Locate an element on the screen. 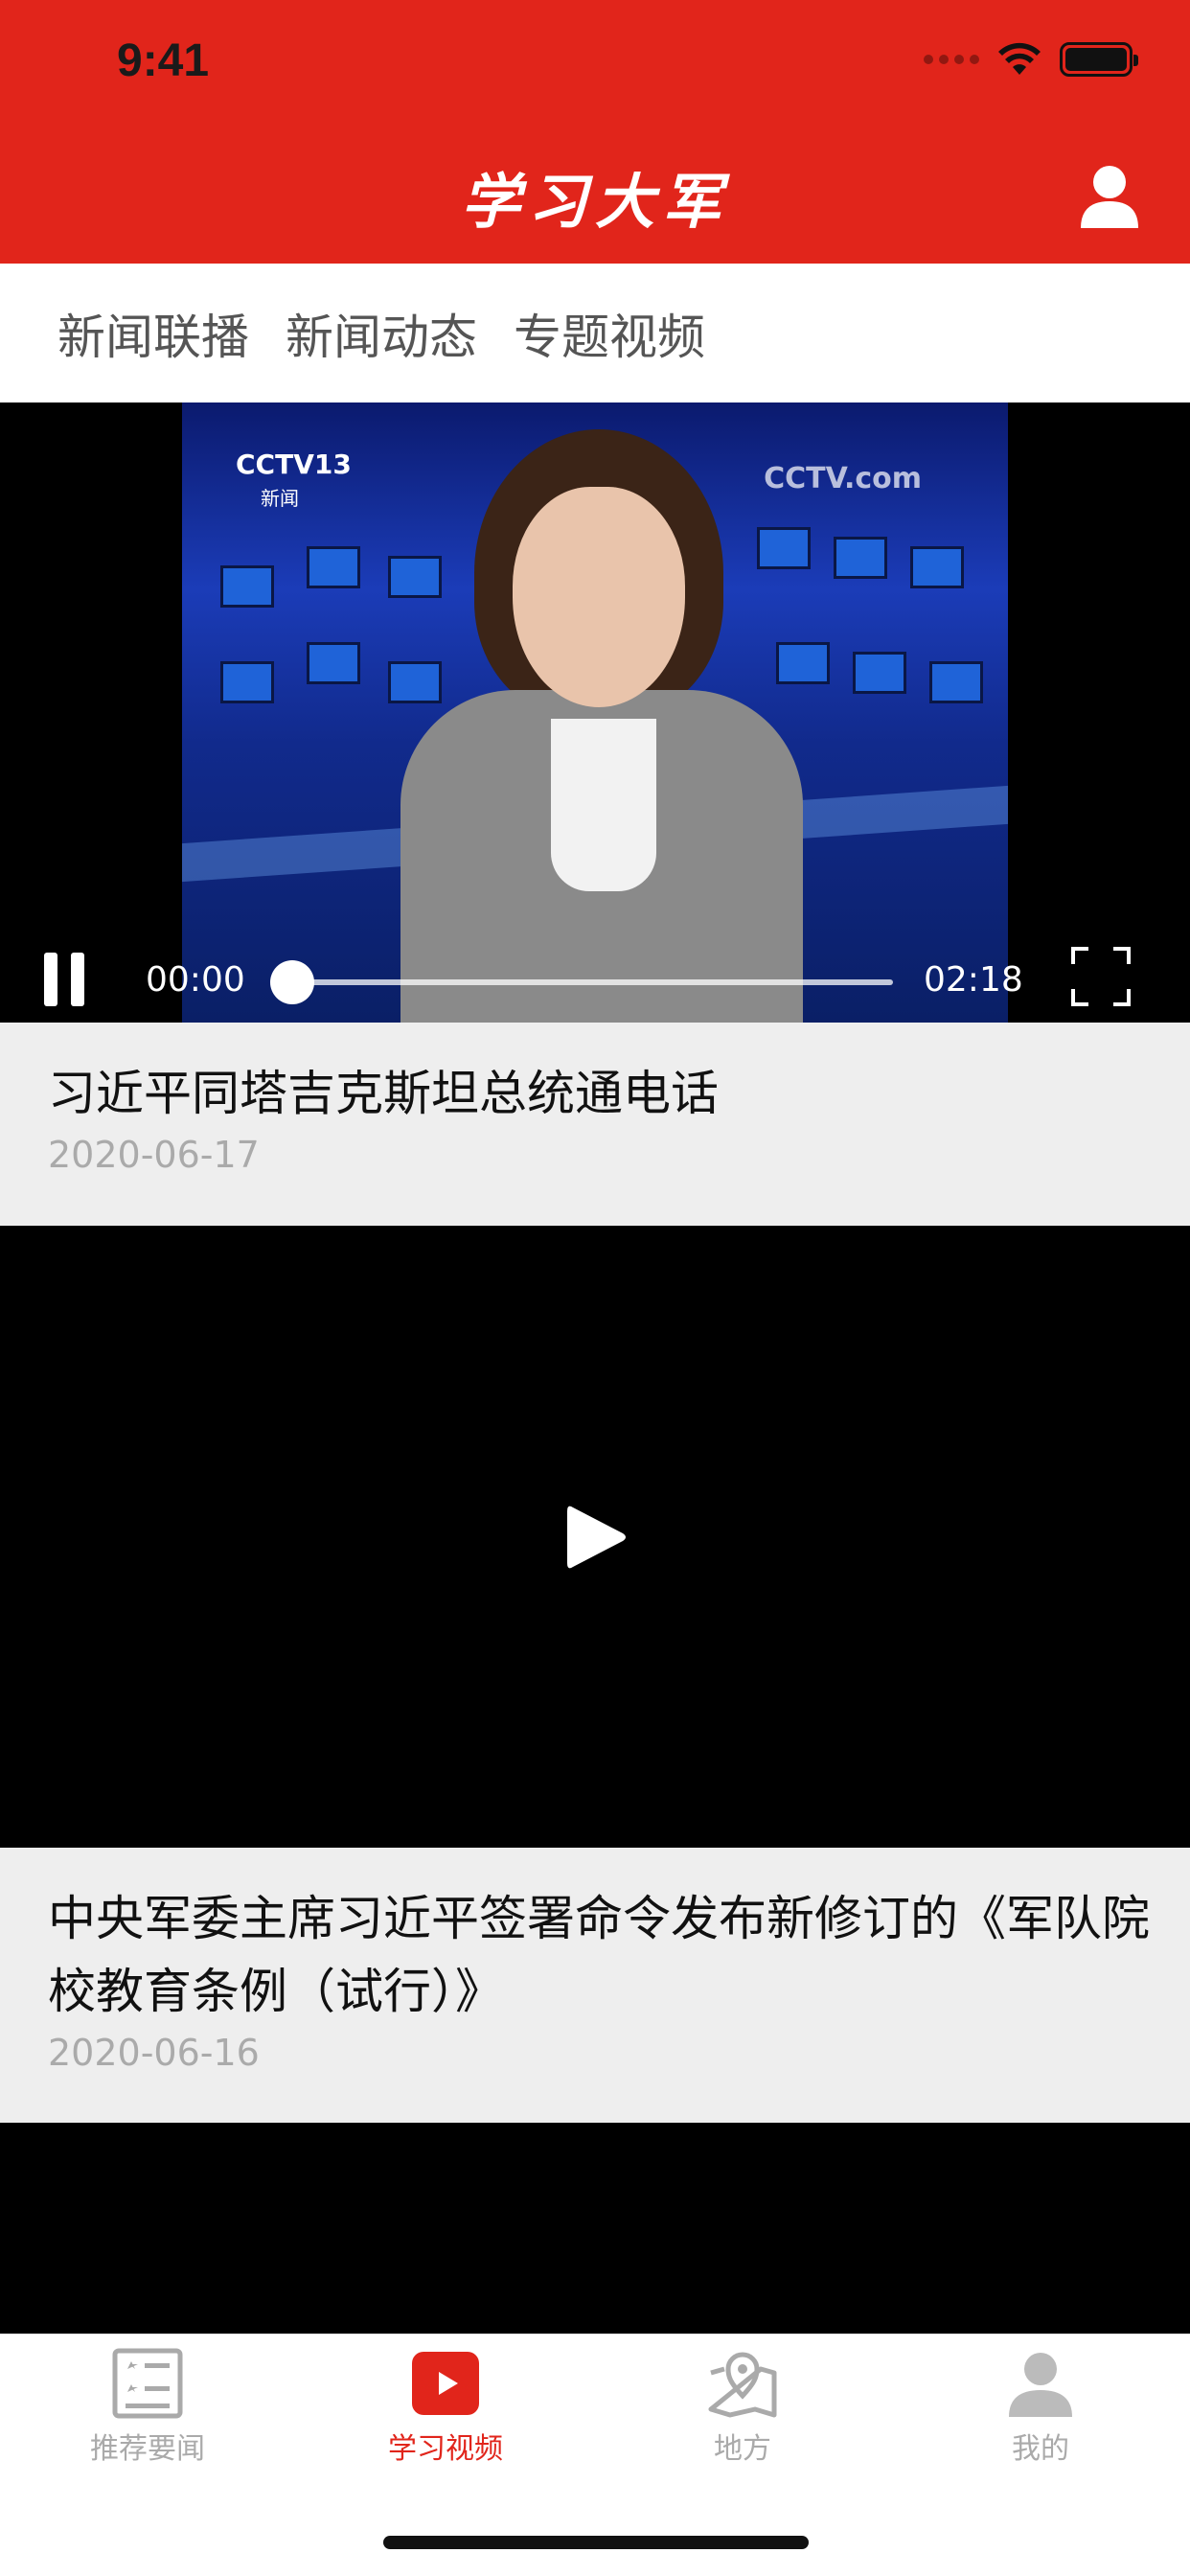  home-indicator is located at coordinates (596, 2542).